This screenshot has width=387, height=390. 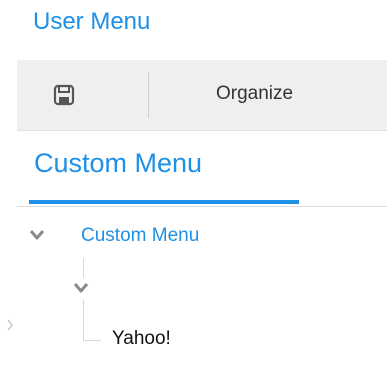 I want to click on tab-custom-menu: Custom Menu, so click(x=118, y=163).